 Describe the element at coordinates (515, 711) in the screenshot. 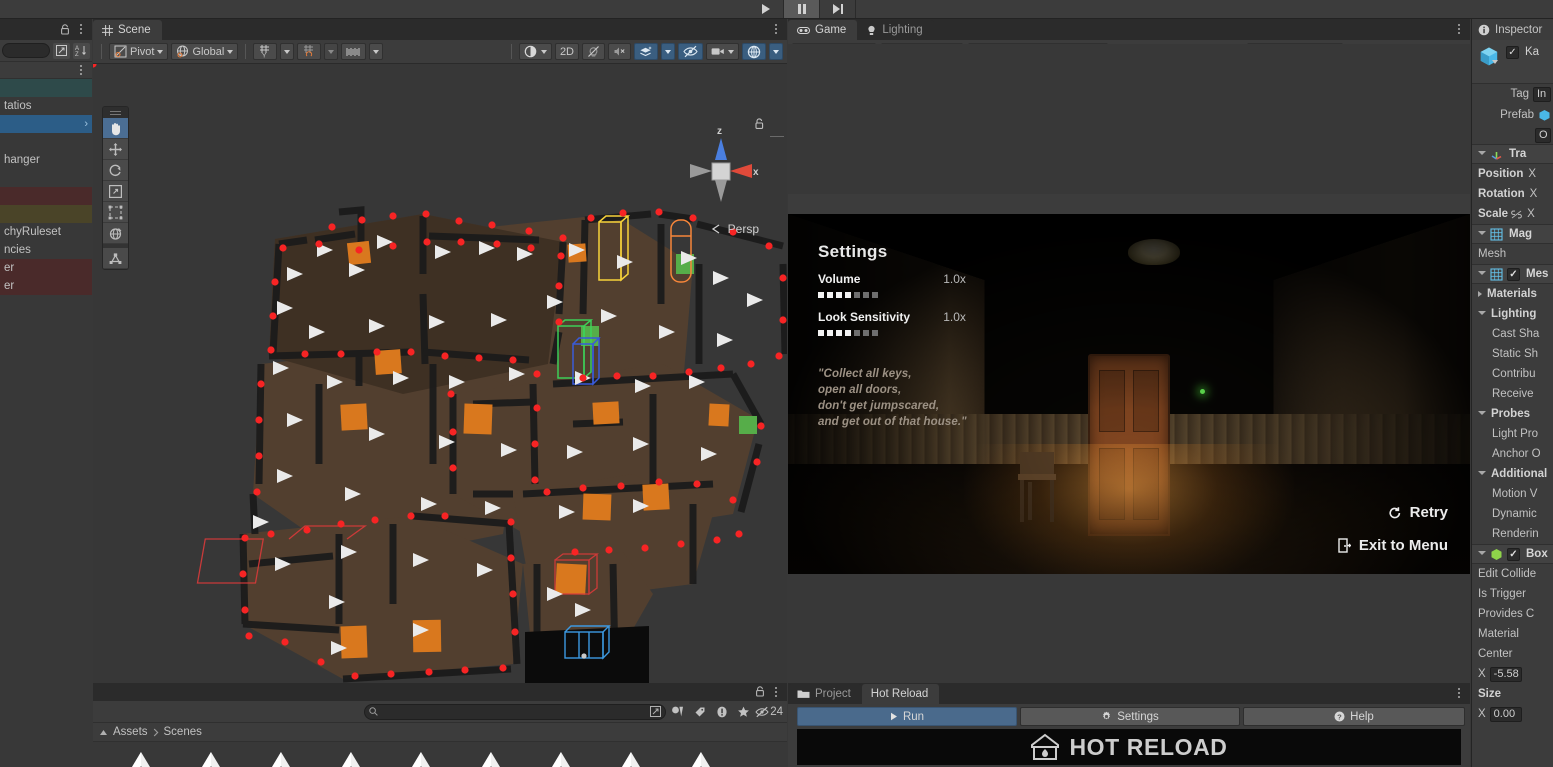

I see `project-search-input` at that location.